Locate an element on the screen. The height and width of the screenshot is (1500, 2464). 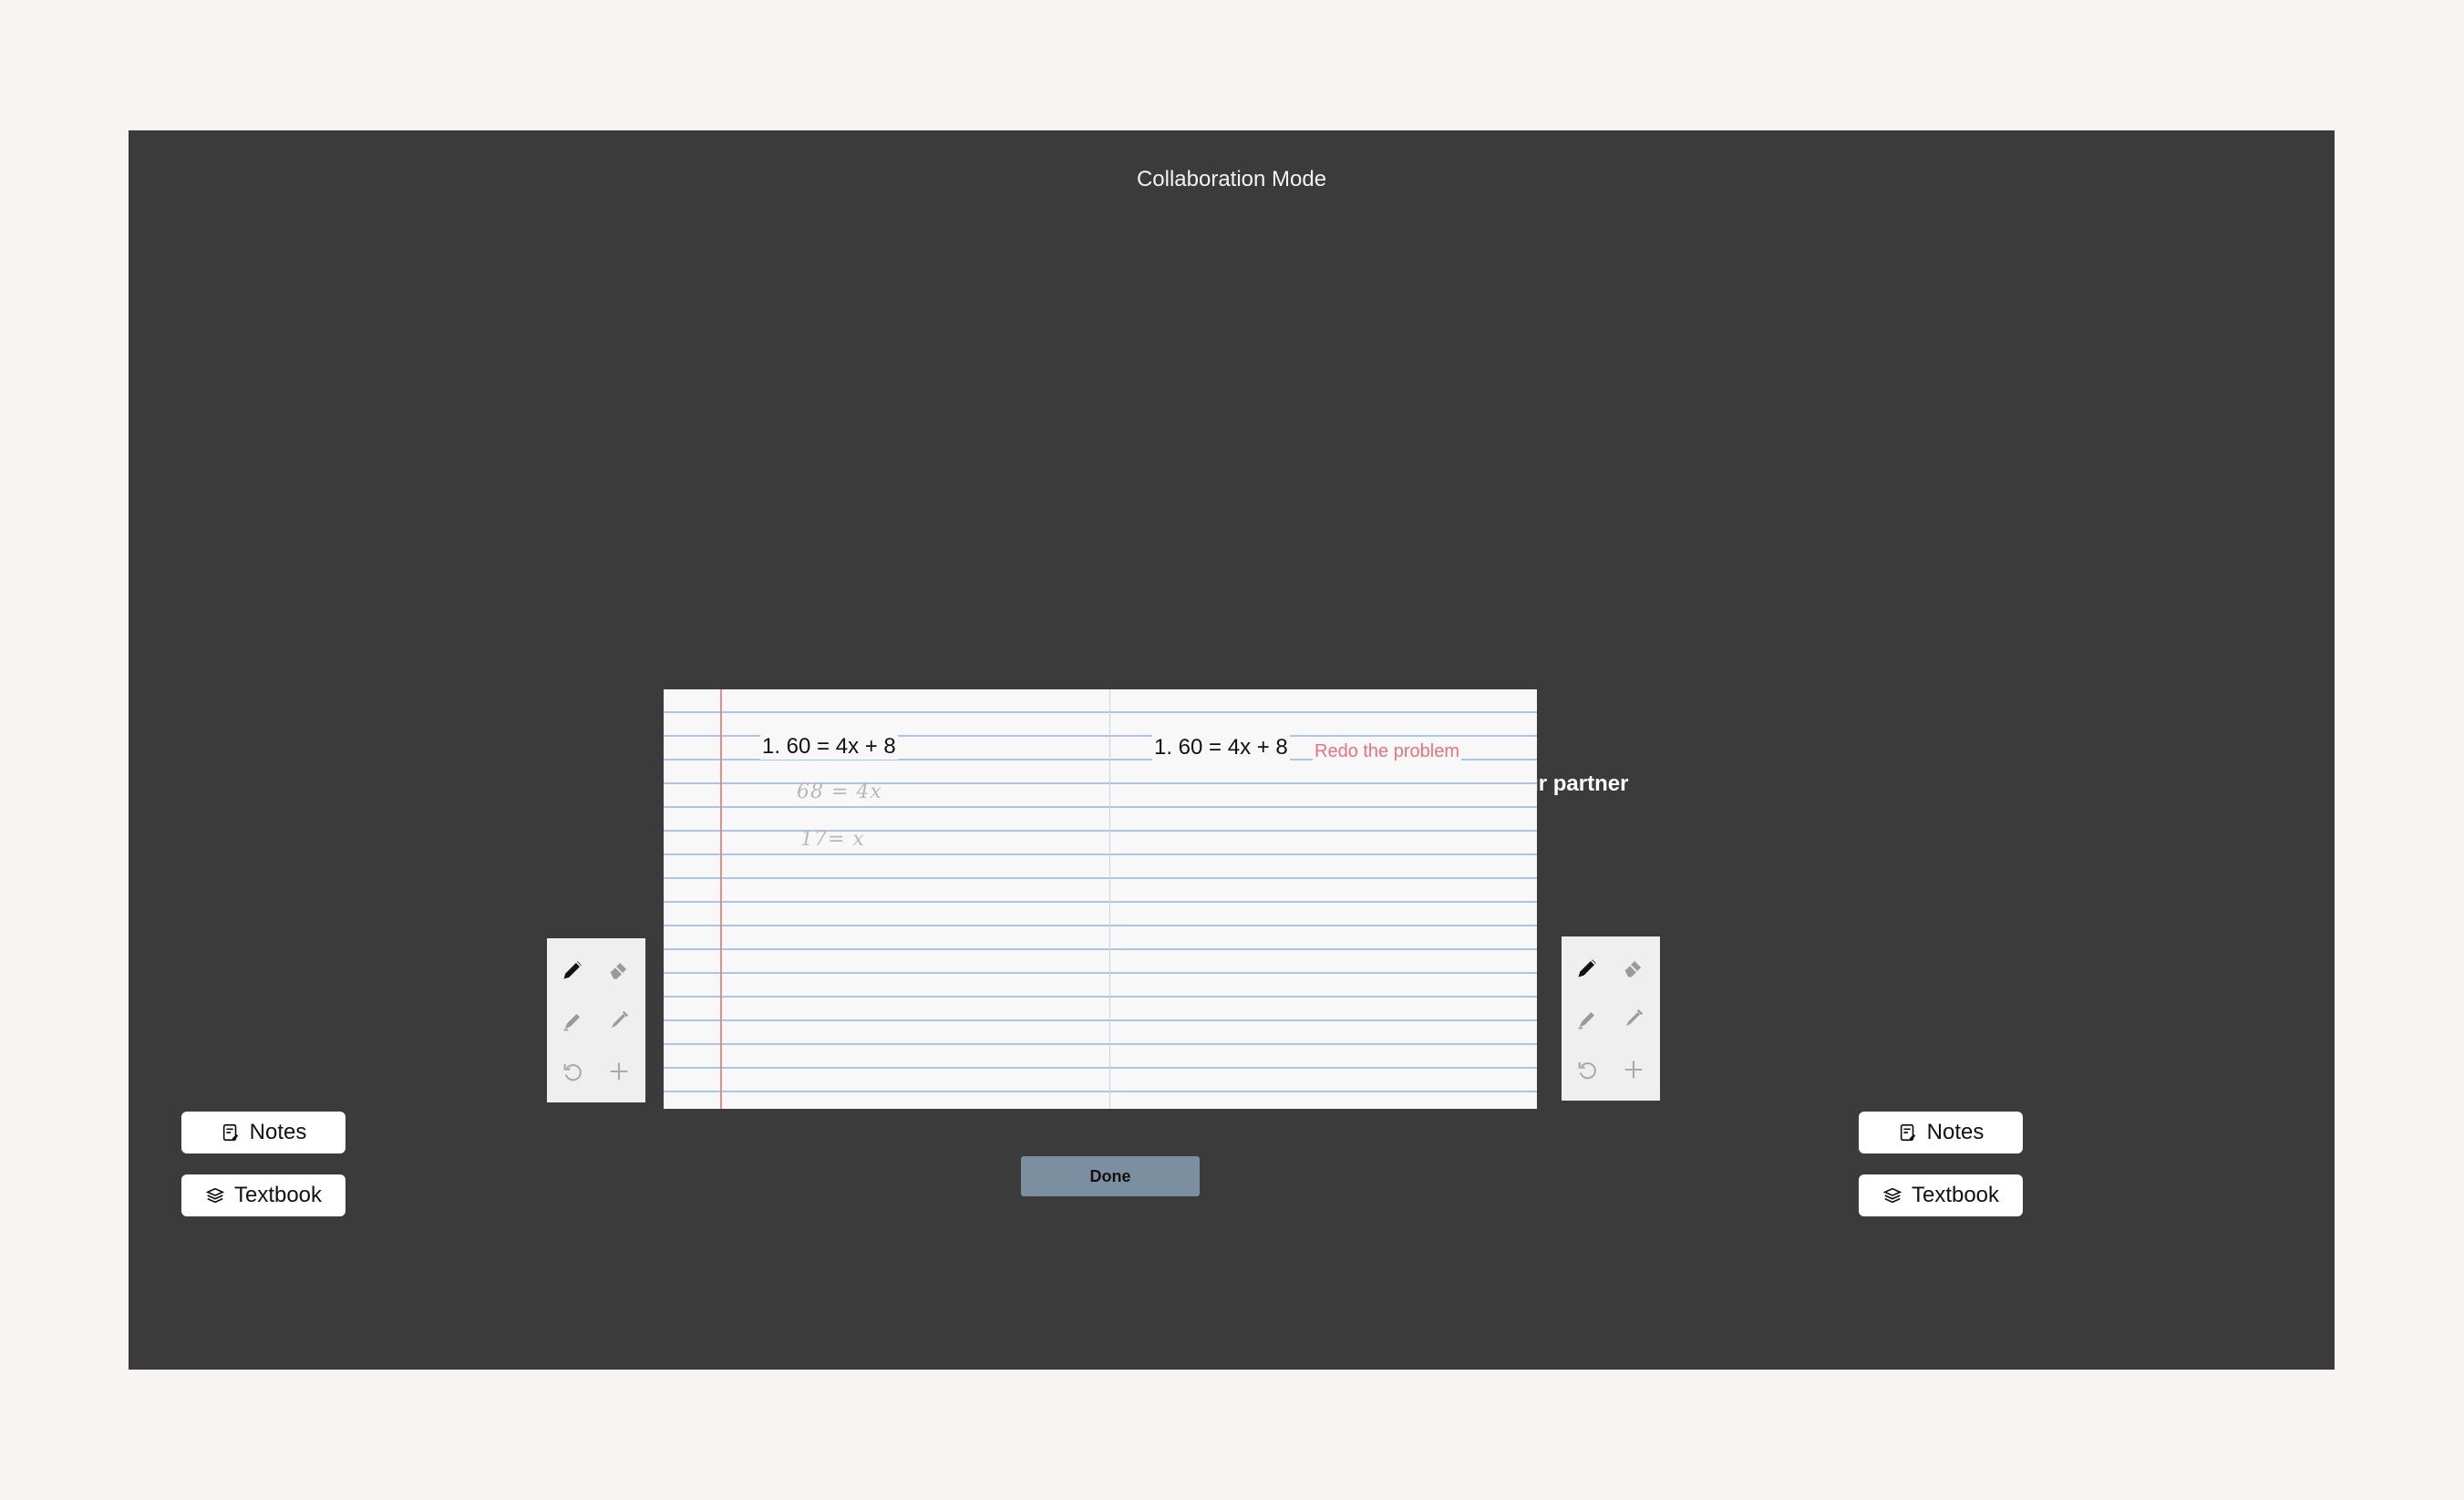
mode-title: Collaboration Mode is located at coordinates (1232, 179).